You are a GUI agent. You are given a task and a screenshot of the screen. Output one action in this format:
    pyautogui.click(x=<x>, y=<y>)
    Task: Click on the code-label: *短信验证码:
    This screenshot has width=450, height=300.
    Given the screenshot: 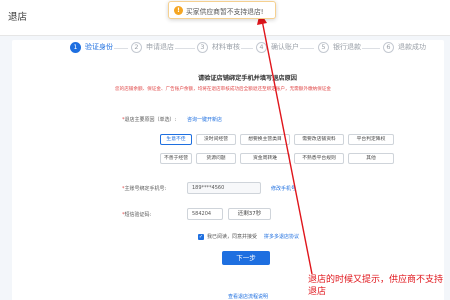 What is the action you would take?
    pyautogui.click(x=137, y=215)
    